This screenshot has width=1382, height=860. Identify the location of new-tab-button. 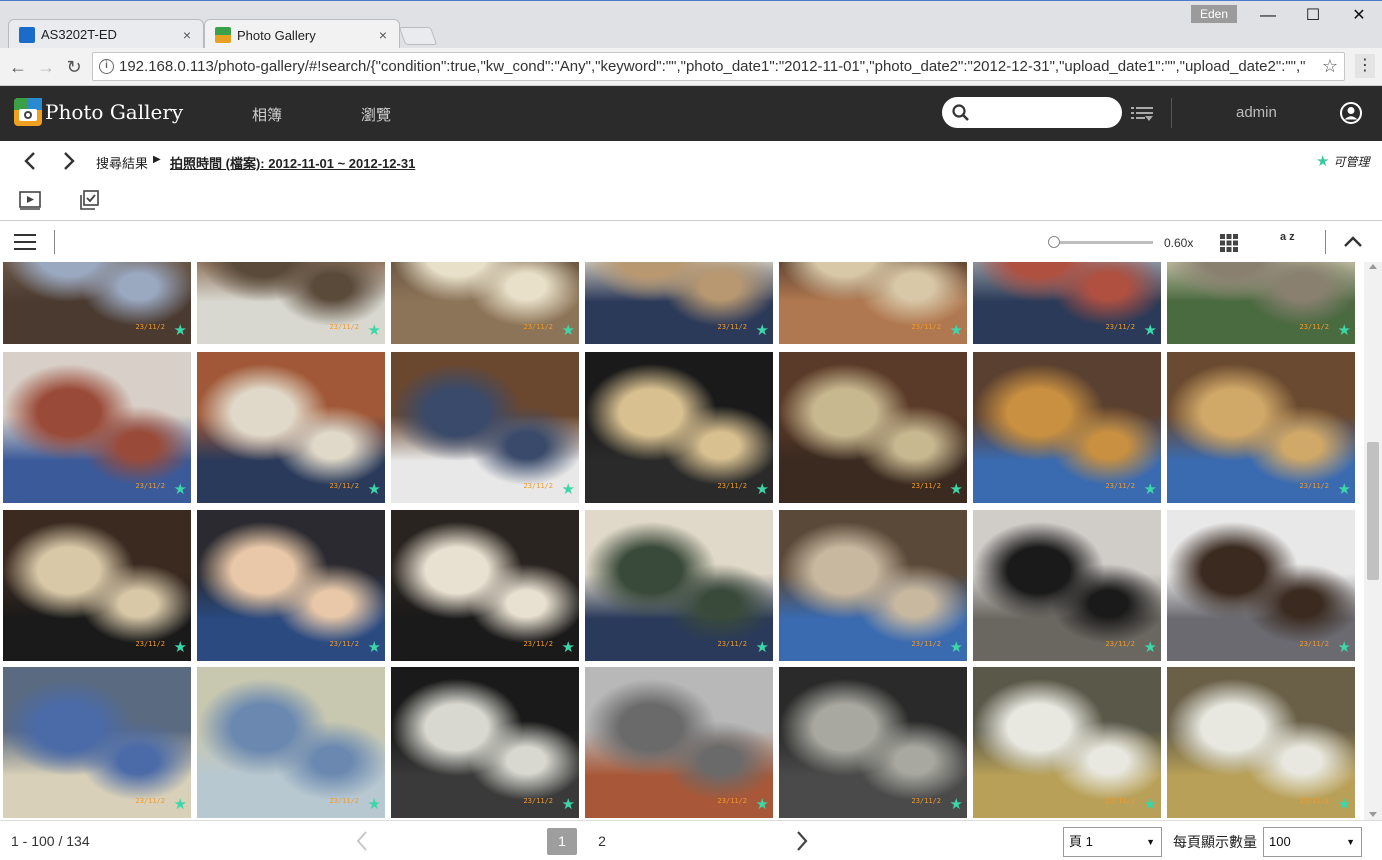
(418, 36).